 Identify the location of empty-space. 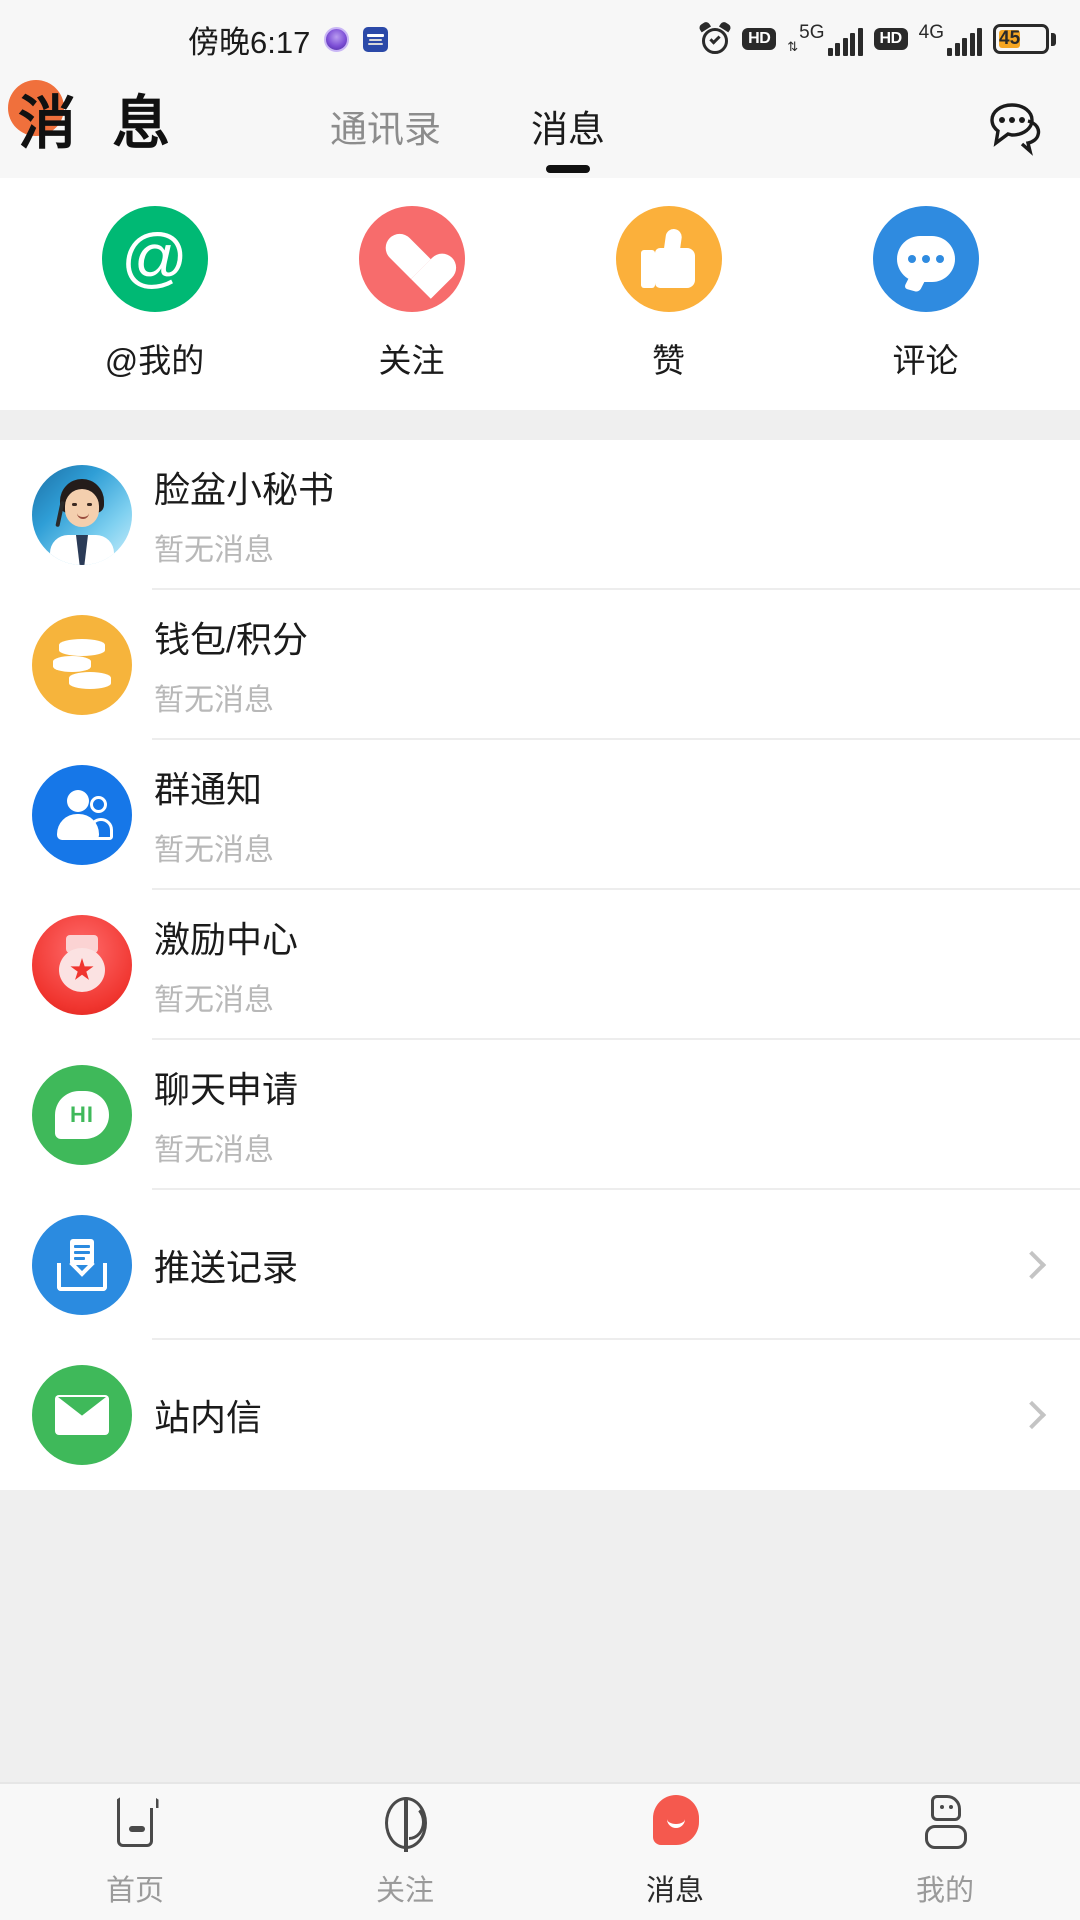
(540, 1633).